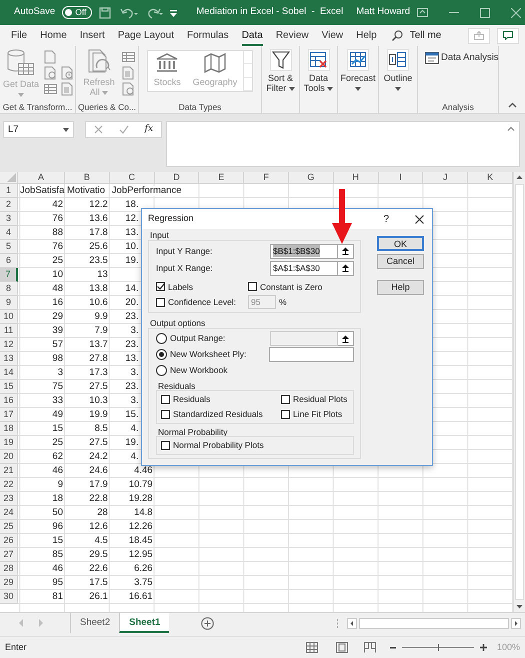 Image resolution: width=525 pixels, height=658 pixels. I want to click on cell-value: 27.8, so click(98, 359).